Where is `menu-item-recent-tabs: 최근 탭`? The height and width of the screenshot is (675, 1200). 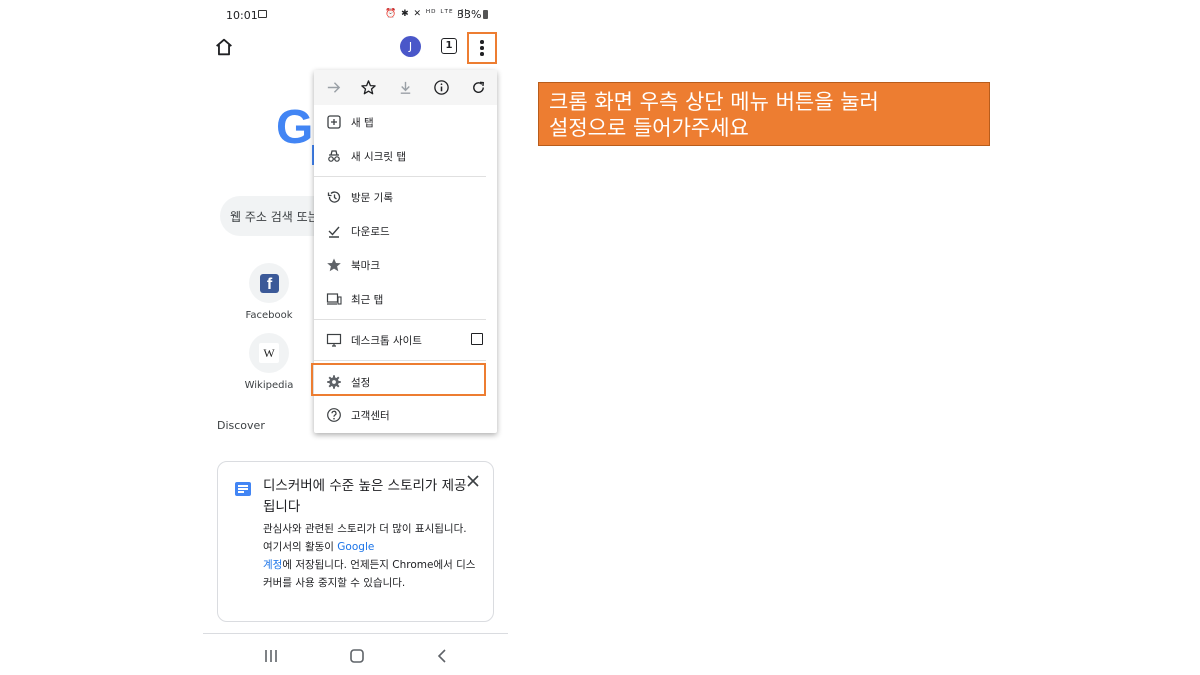
menu-item-recent-tabs: 최근 탭 is located at coordinates (405, 299).